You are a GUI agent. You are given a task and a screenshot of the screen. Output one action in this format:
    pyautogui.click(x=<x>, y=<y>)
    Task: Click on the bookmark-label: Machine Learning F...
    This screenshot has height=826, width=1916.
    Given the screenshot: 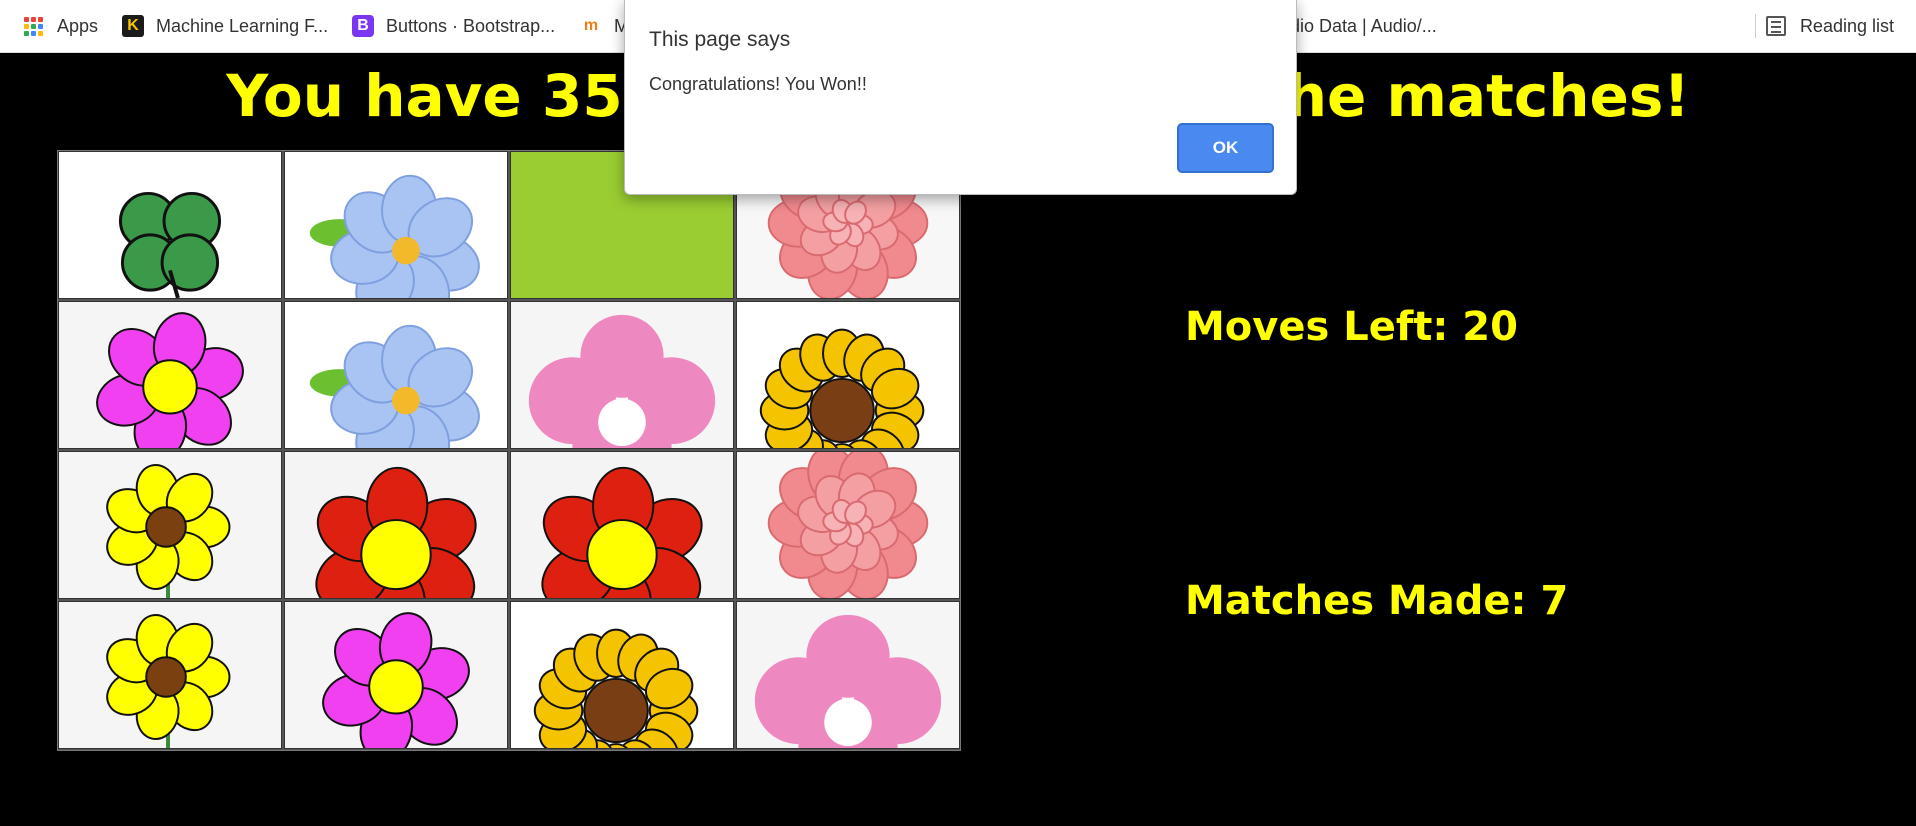 What is the action you would take?
    pyautogui.click(x=242, y=25)
    